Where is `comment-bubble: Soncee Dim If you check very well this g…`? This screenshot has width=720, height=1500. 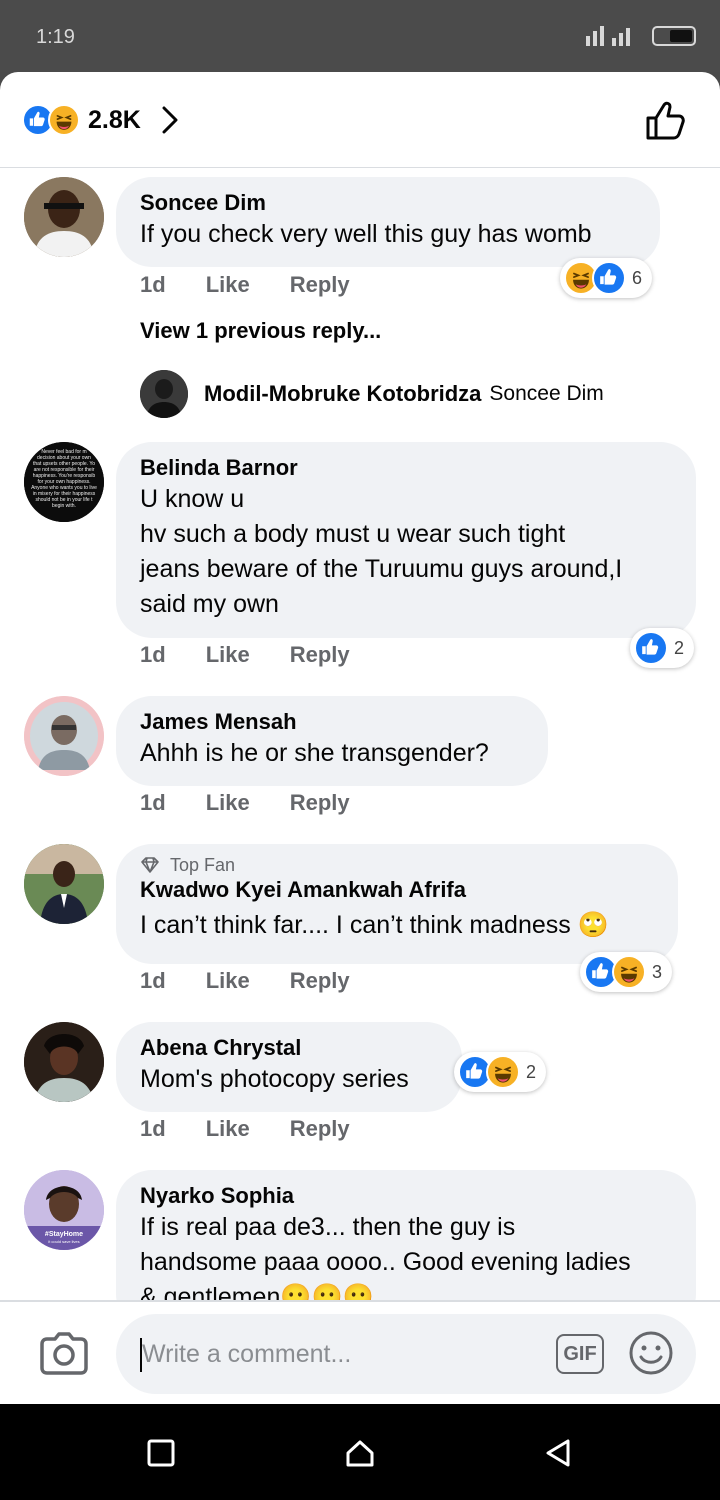 comment-bubble: Soncee Dim If you check very well this g… is located at coordinates (388, 222).